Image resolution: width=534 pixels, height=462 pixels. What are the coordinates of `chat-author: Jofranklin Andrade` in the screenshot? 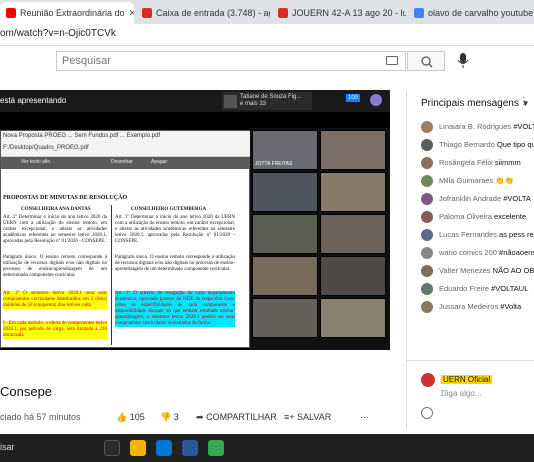 It's located at (470, 198).